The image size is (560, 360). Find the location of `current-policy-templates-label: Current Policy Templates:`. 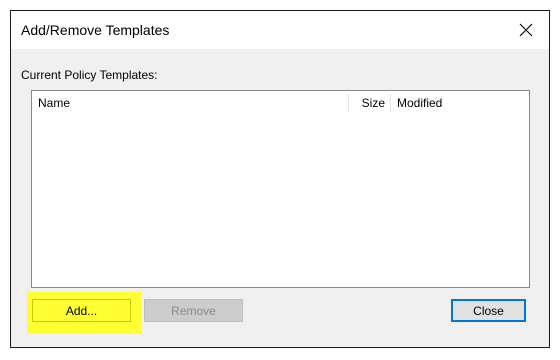

current-policy-templates-label: Current Policy Templates: is located at coordinates (89, 75).